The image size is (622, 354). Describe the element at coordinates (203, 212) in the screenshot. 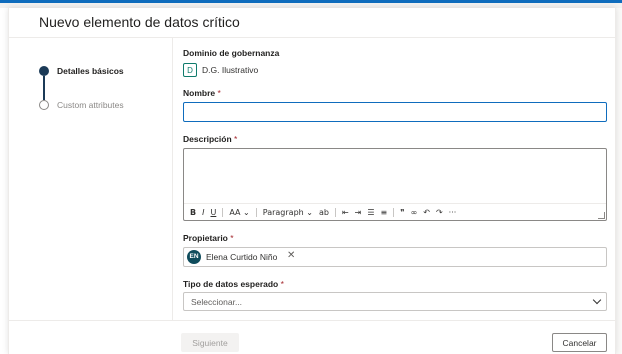

I see `italic-button: I` at that location.